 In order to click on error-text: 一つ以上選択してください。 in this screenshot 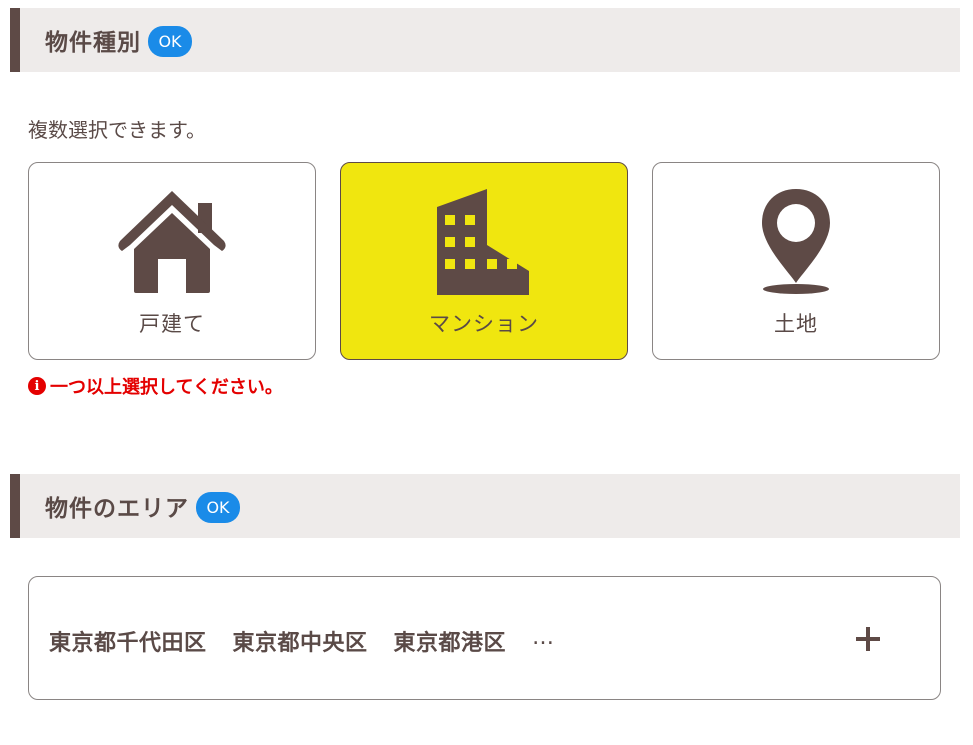, I will do `click(166, 387)`.